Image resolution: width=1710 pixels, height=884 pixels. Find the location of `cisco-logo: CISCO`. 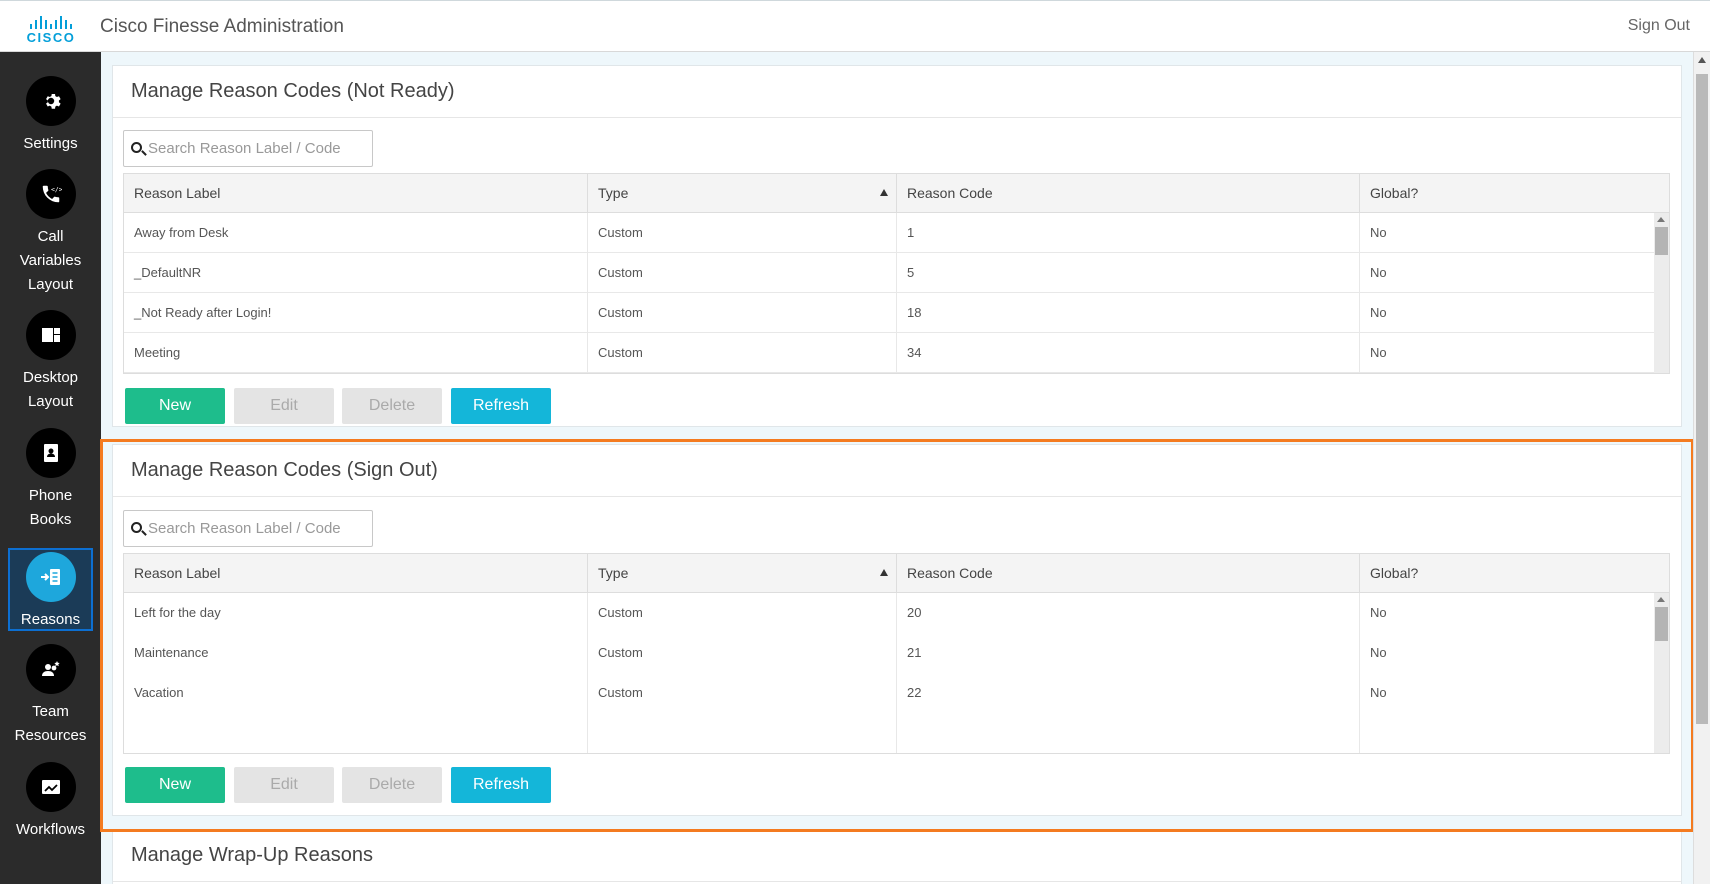

cisco-logo: CISCO is located at coordinates (51, 29).